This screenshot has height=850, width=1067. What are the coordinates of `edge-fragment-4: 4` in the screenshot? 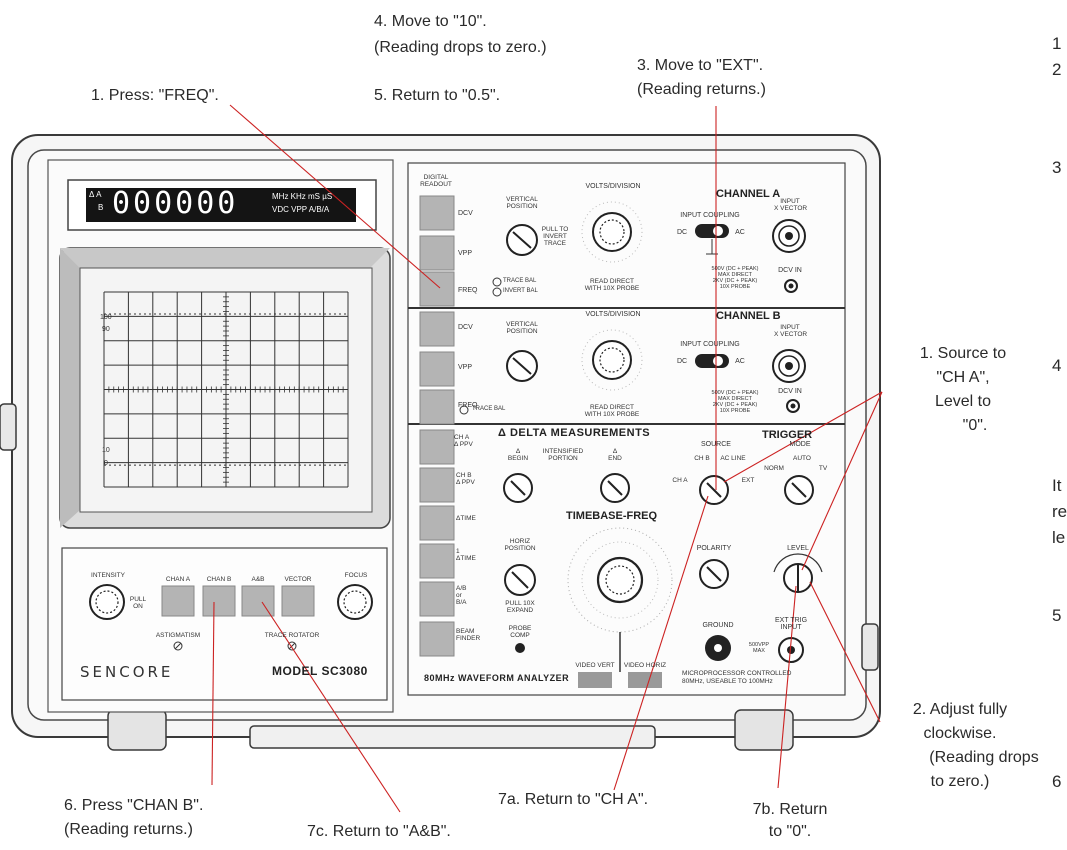 It's located at (1057, 365).